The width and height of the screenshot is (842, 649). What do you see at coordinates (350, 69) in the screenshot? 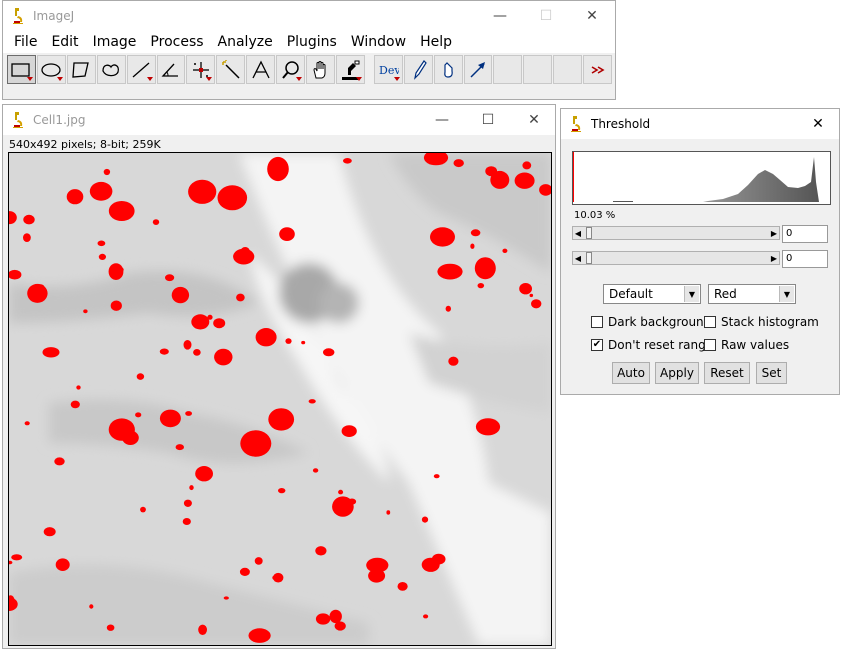
I see `dropper-tool-button` at bounding box center [350, 69].